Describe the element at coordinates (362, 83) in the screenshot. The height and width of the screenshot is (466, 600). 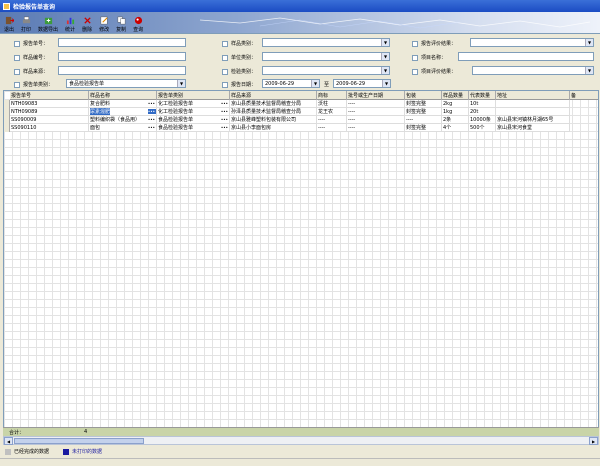
I see `date-to-select: 2009-06-29 ▼` at that location.